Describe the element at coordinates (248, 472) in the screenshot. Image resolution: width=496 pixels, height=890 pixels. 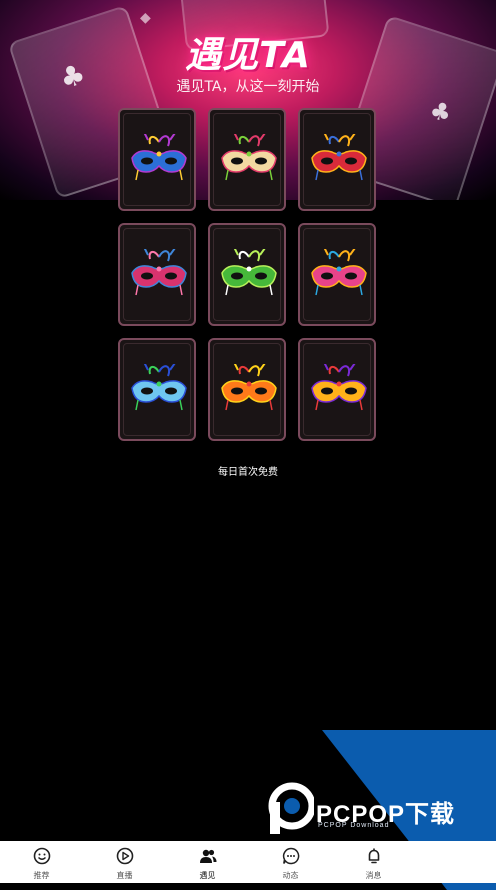
I see `free-daily-hint: 每日首次免费` at that location.